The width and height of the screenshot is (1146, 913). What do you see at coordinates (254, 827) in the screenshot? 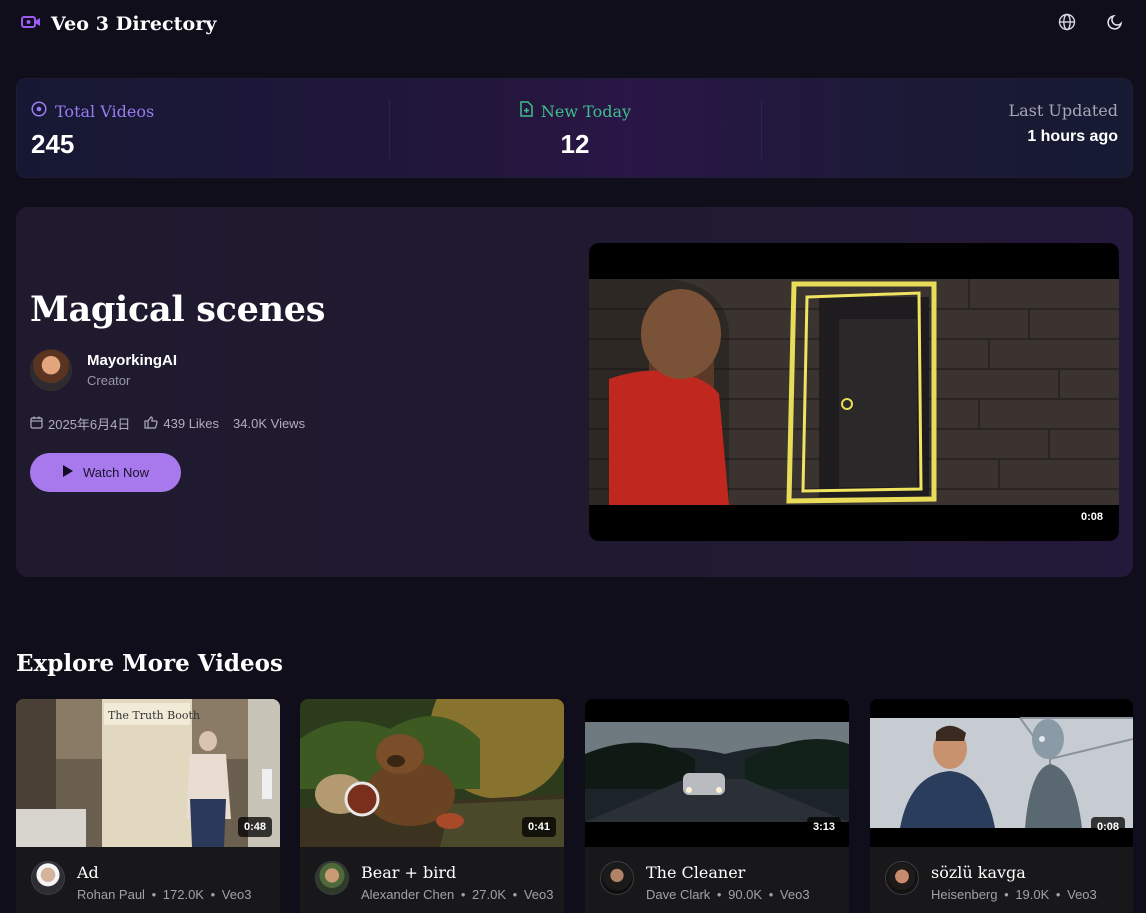
I see `duration-badge: 0:48` at bounding box center [254, 827].